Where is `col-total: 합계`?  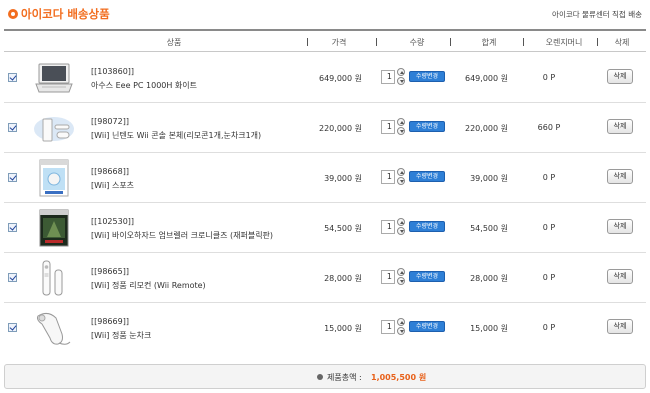
col-total: 합계 is located at coordinates (489, 42).